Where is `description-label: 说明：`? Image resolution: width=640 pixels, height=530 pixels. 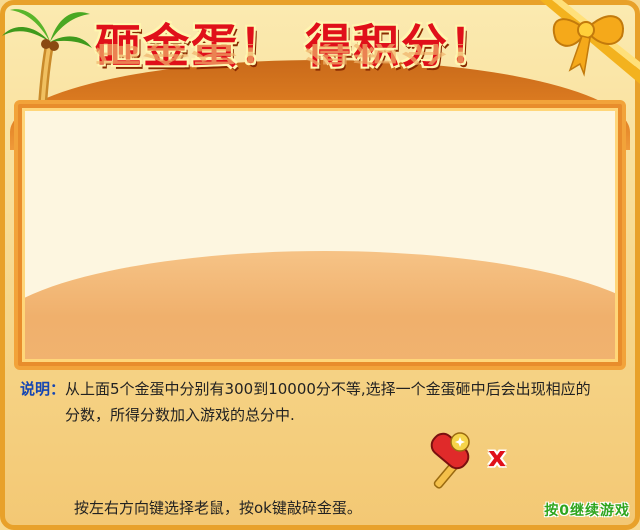
description-label: 说明： is located at coordinates (43, 389).